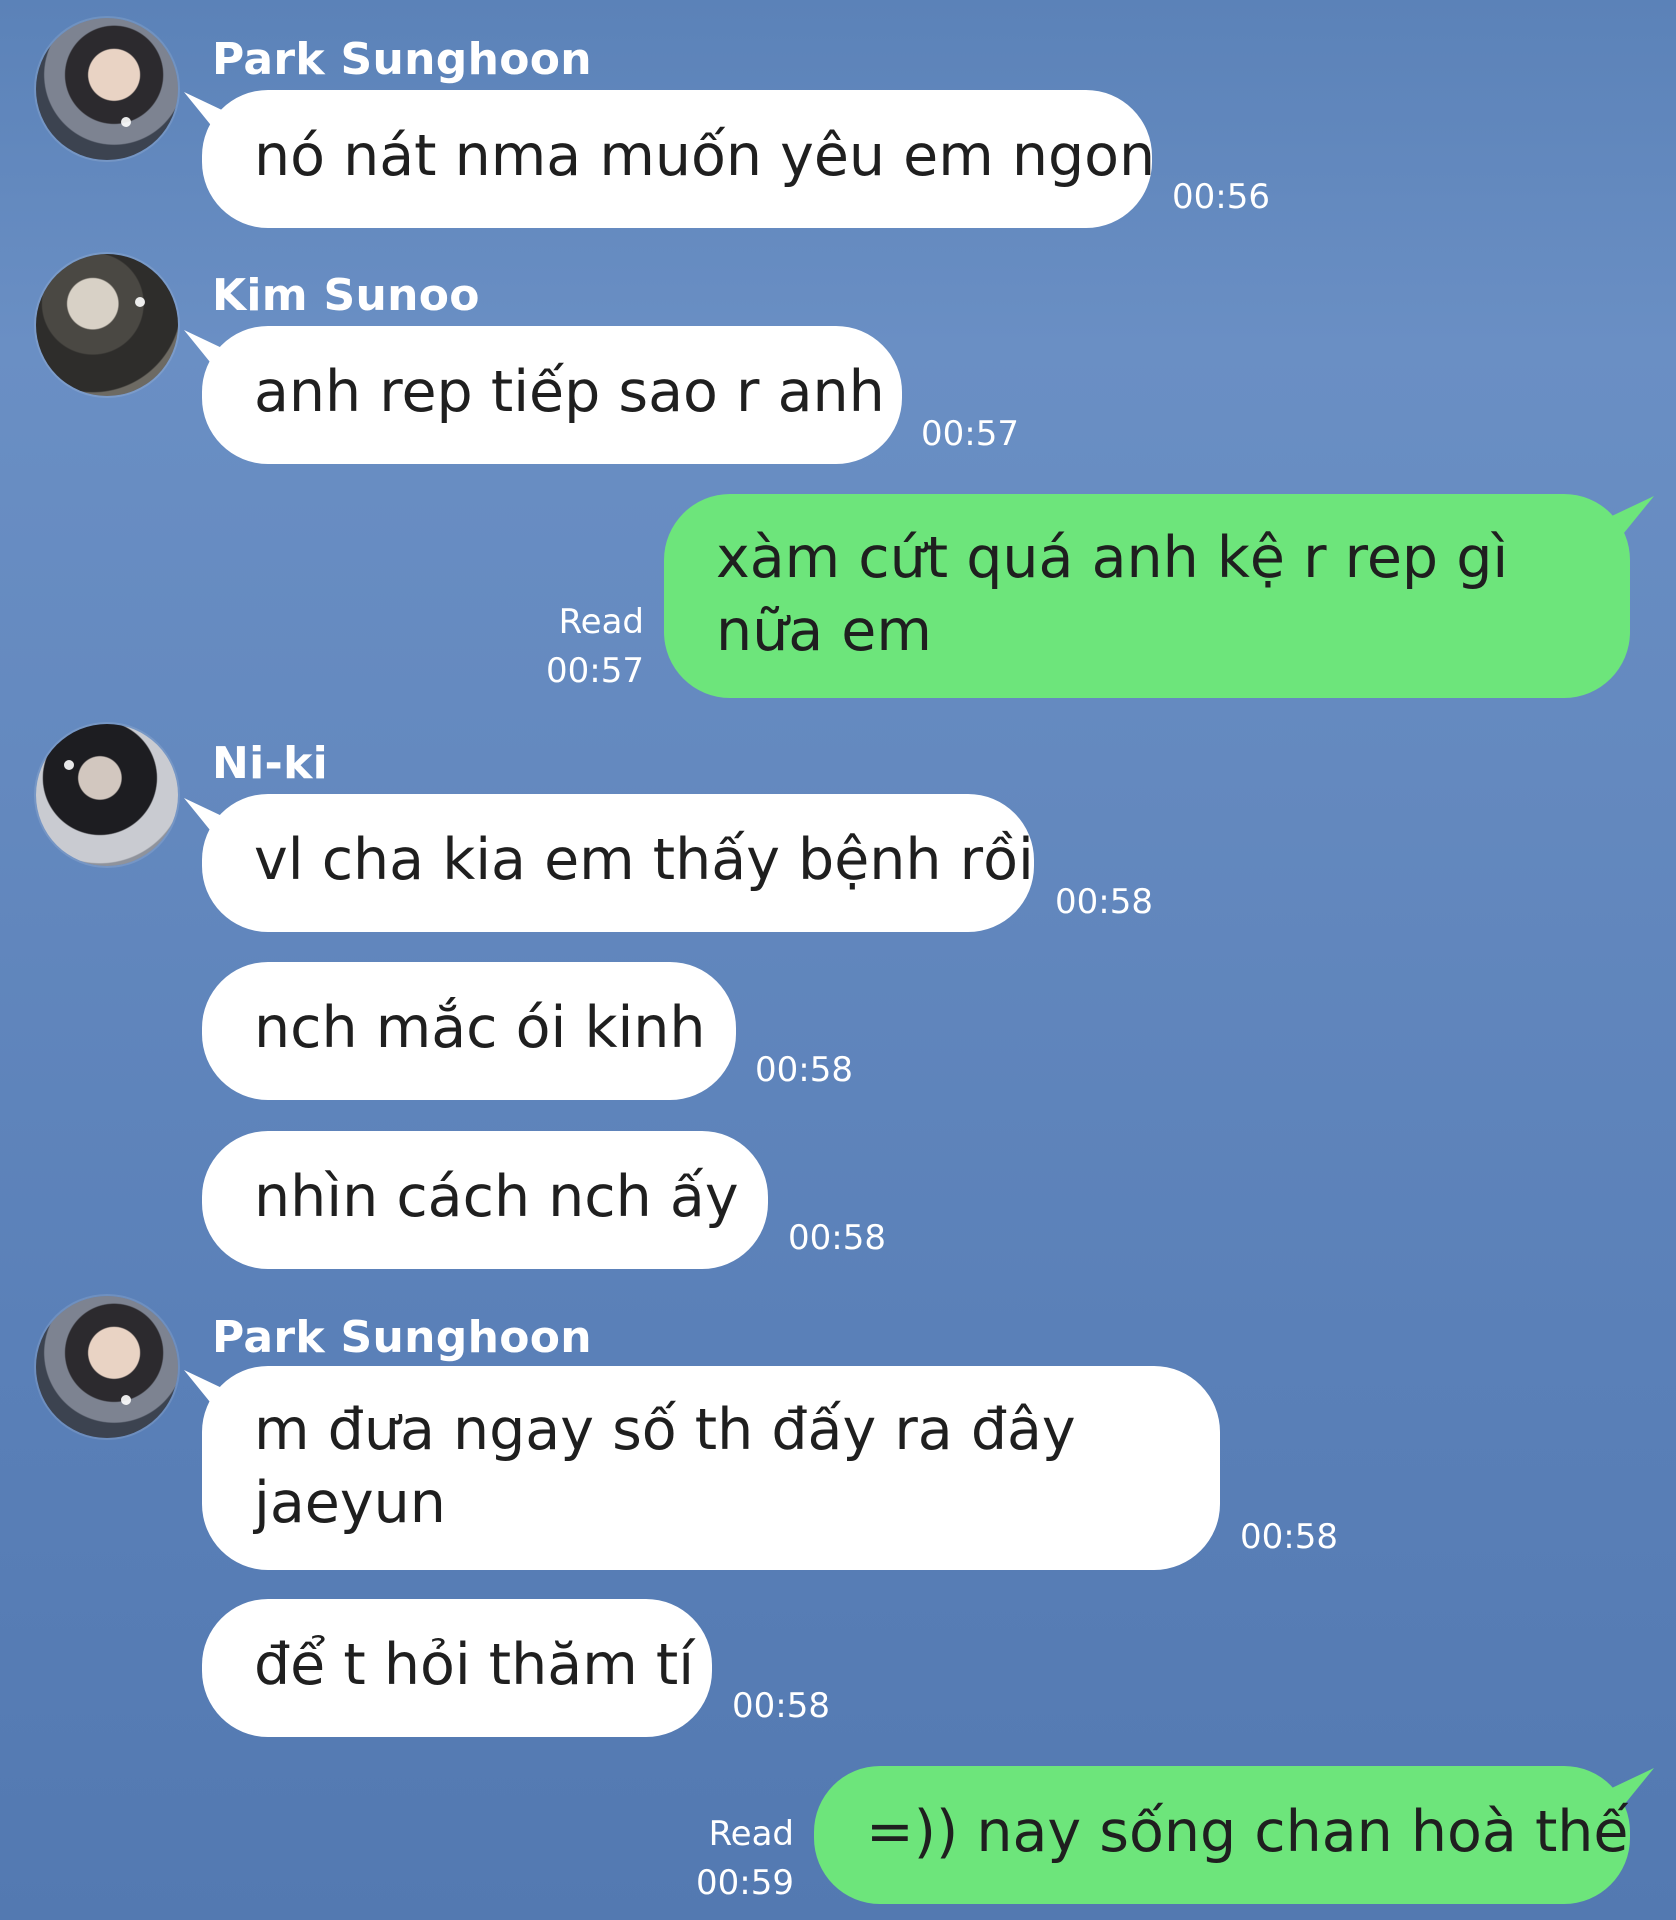 The height and width of the screenshot is (1920, 1676). What do you see at coordinates (705, 156) in the screenshot?
I see `message-text: nó nát nma muốn yêu em ngon` at bounding box center [705, 156].